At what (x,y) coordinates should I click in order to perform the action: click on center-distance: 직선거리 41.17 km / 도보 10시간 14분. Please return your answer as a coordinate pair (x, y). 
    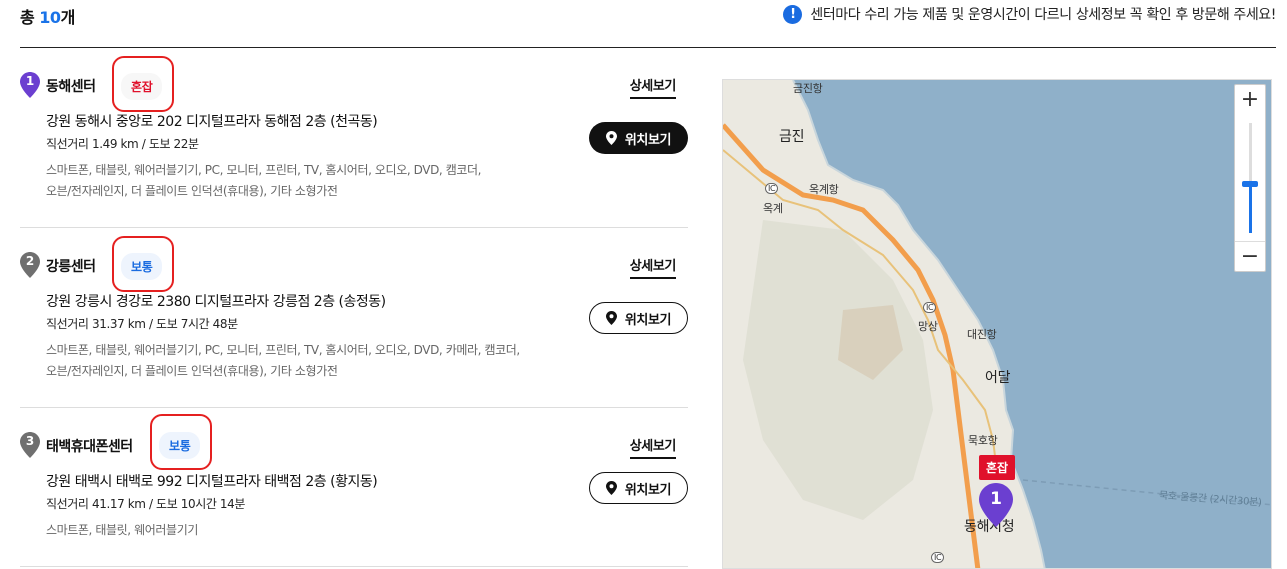
    Looking at the image, I should click on (146, 504).